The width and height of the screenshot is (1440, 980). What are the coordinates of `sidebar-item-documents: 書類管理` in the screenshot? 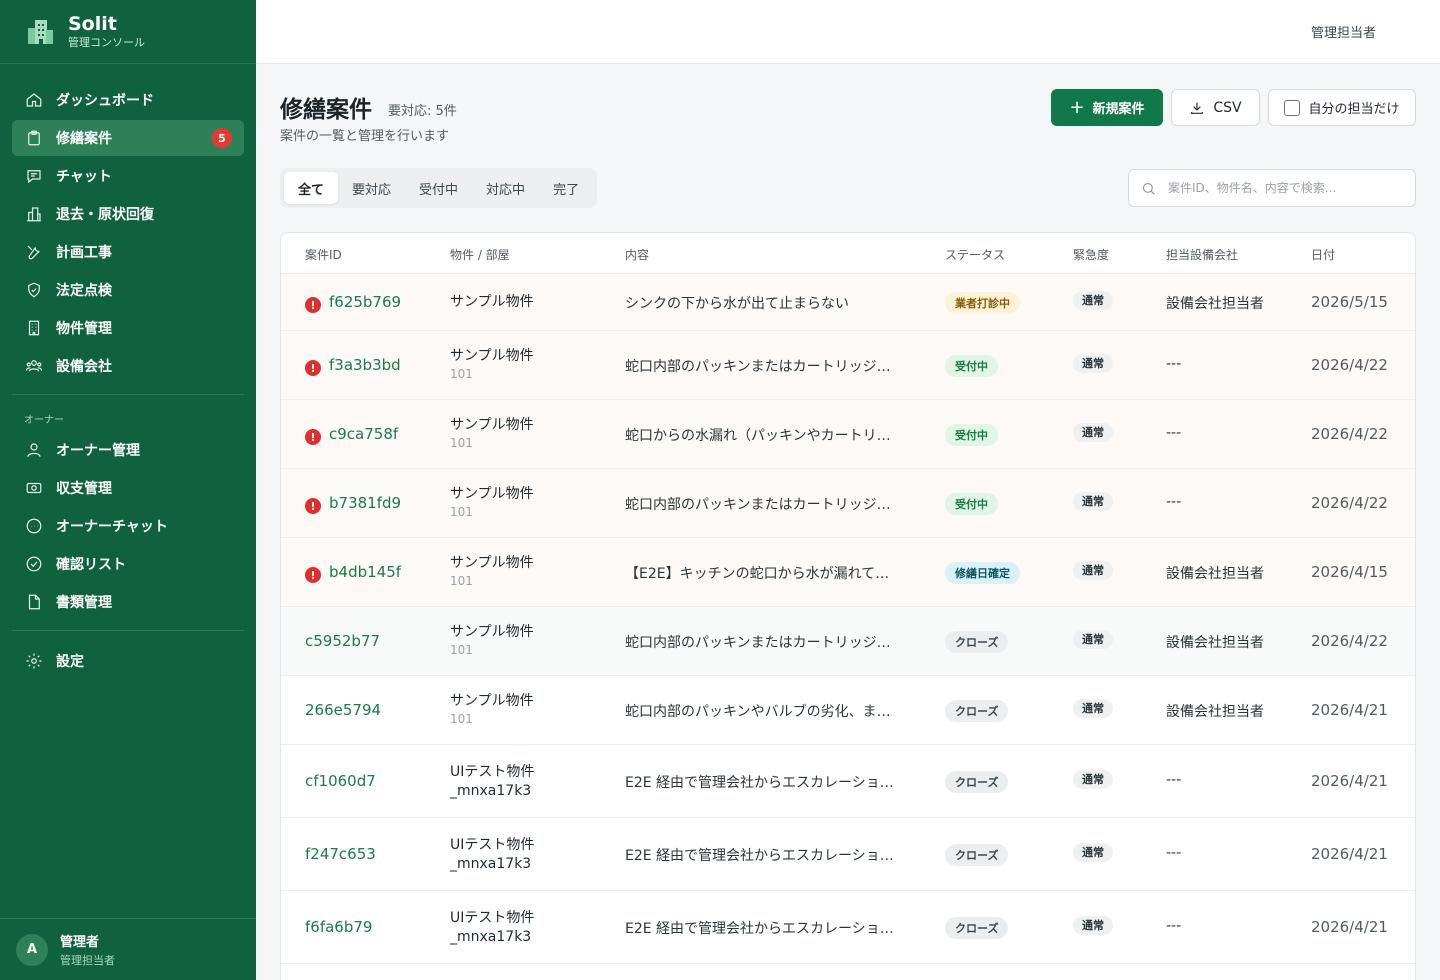 It's located at (128, 602).